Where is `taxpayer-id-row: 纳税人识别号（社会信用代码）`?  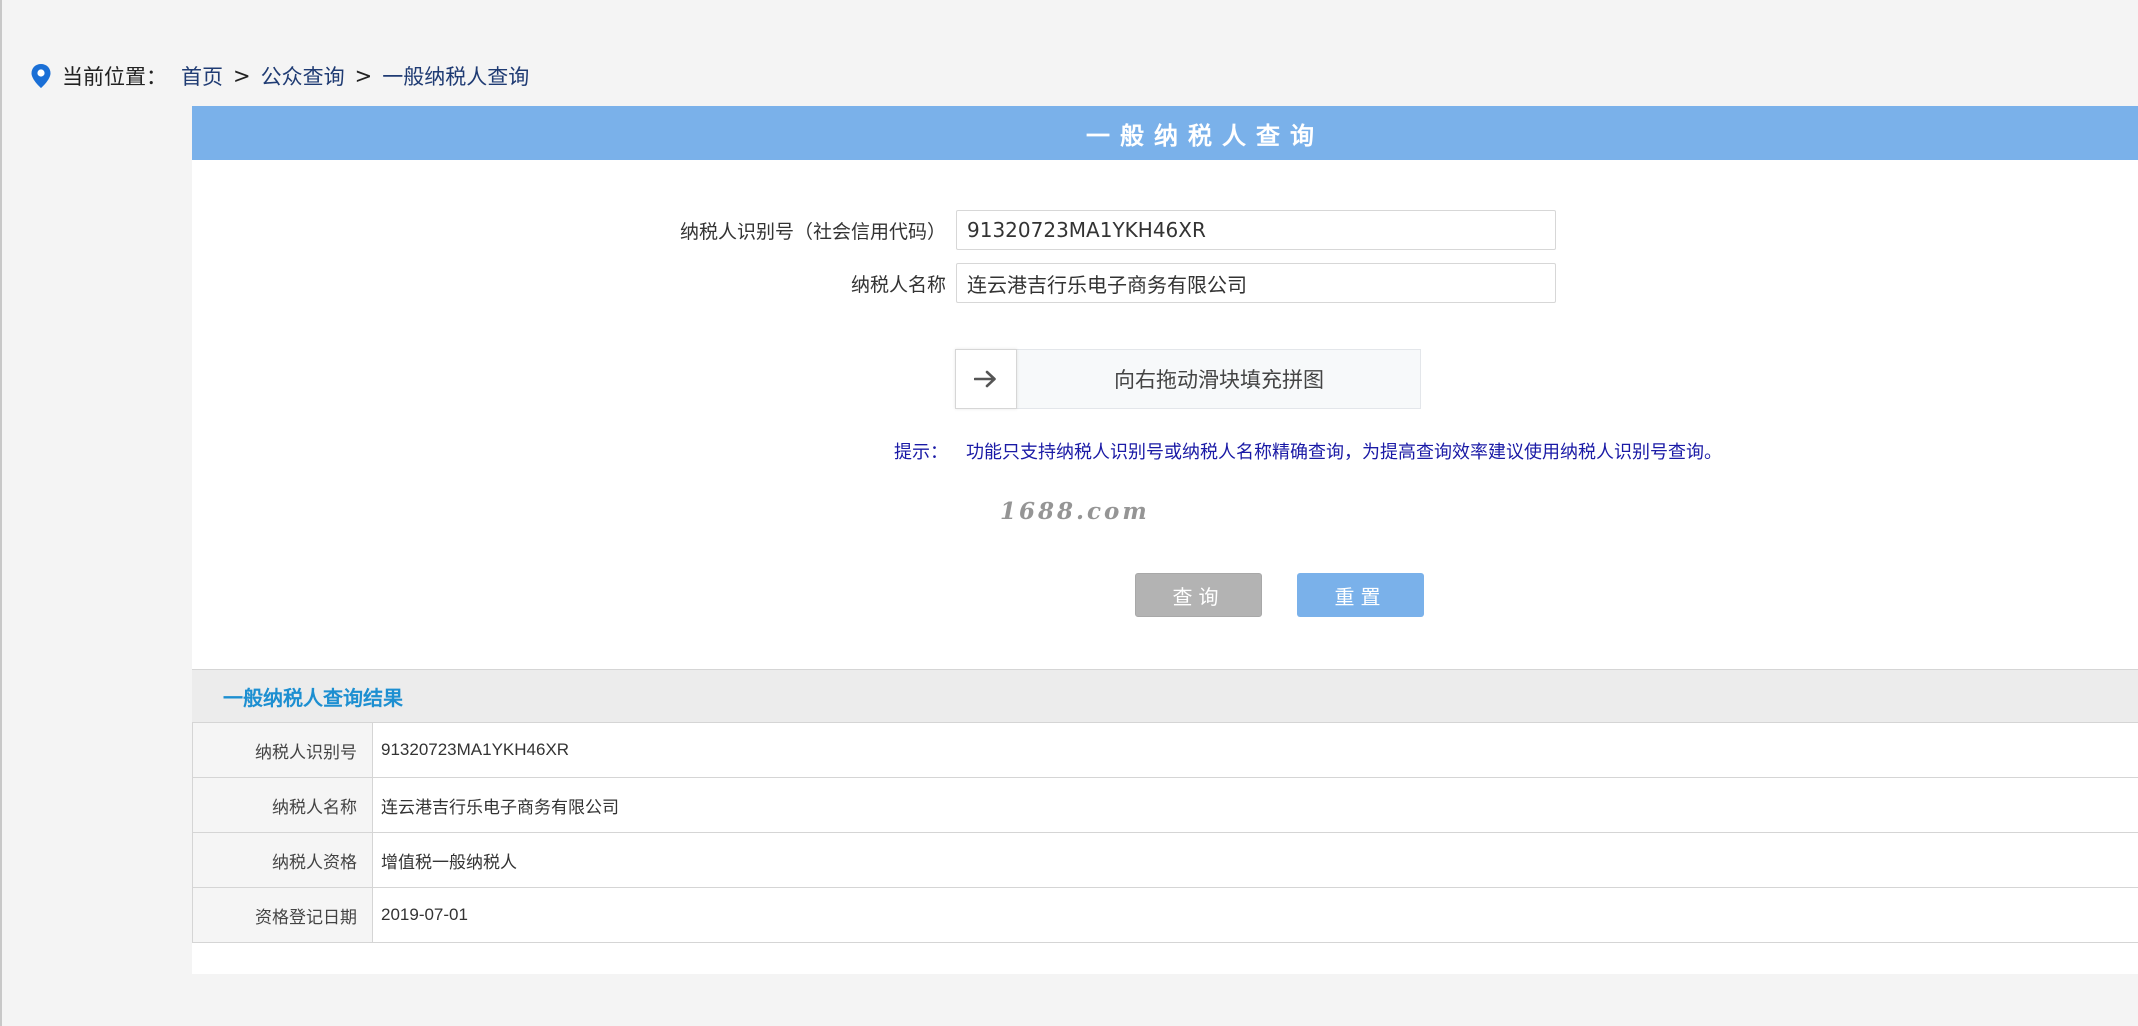
taxpayer-id-row: 纳税人识别号（社会信用代码） is located at coordinates (1074, 230).